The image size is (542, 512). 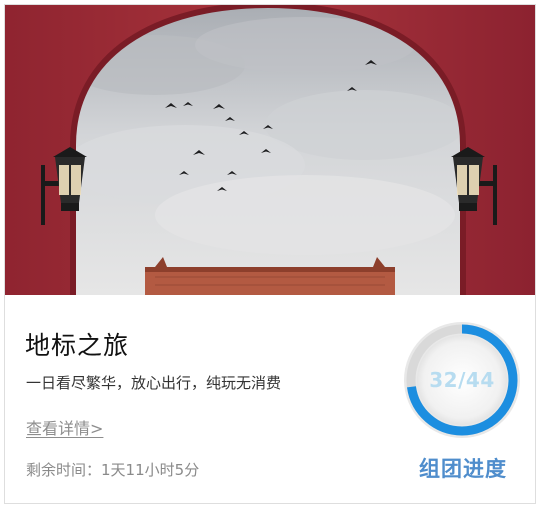 What do you see at coordinates (154, 383) in the screenshot?
I see `card-subtitle: 一日看尽繁华，放心出行，纯玩无消费` at bounding box center [154, 383].